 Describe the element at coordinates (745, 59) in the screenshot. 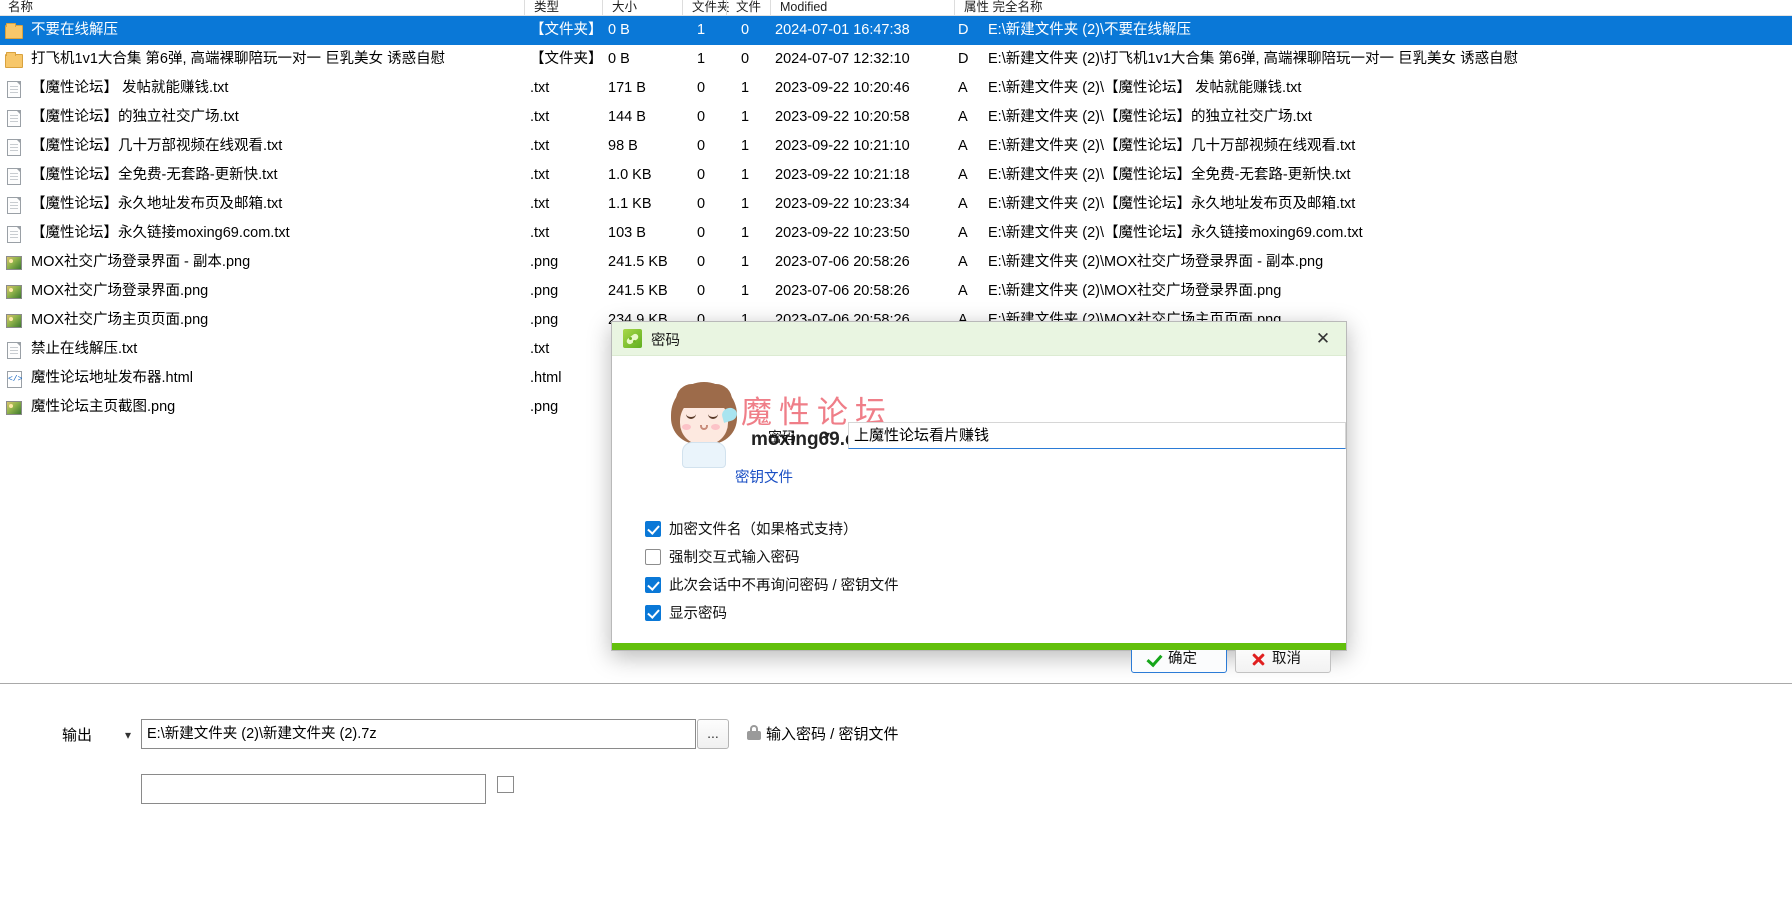

I see `cell-files: 0` at that location.